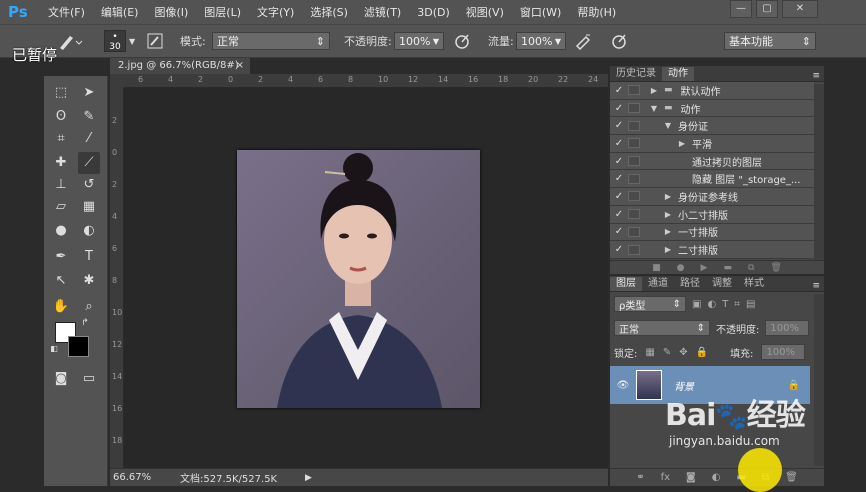 This screenshot has height=492, width=866. I want to click on tab-history: 历史记录, so click(636, 74).